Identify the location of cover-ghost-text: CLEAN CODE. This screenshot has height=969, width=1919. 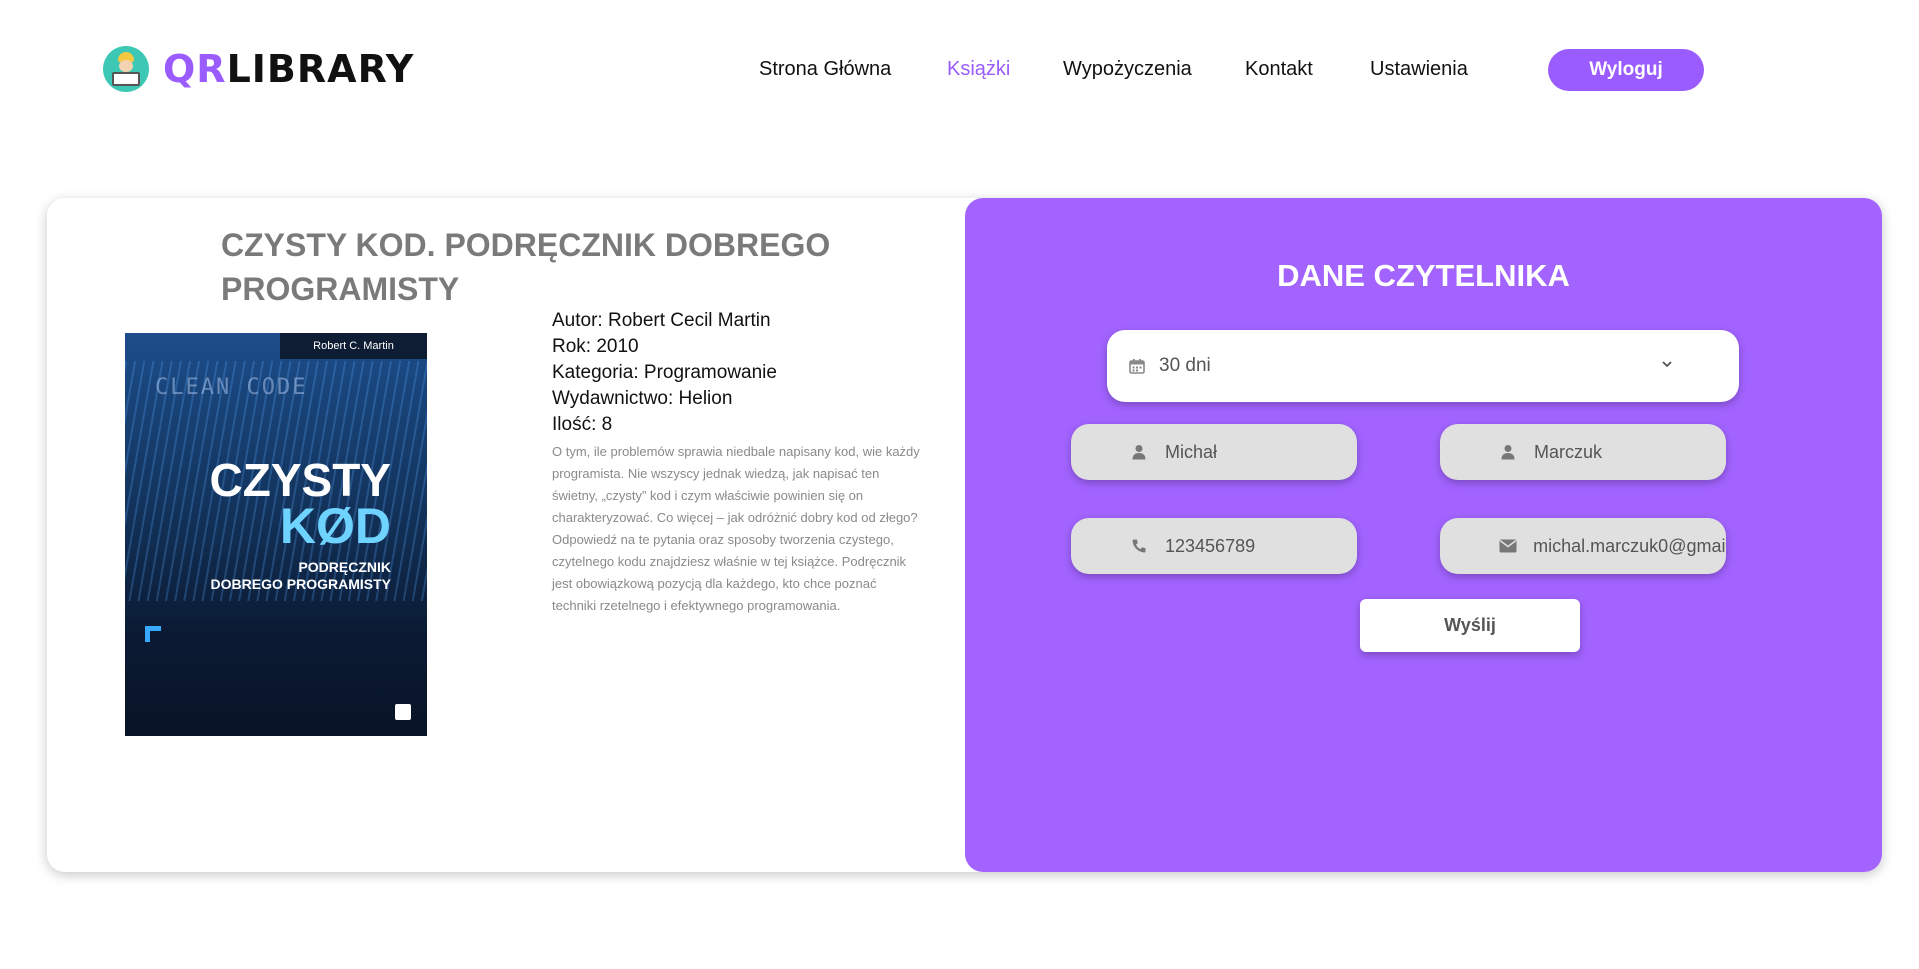
(231, 387).